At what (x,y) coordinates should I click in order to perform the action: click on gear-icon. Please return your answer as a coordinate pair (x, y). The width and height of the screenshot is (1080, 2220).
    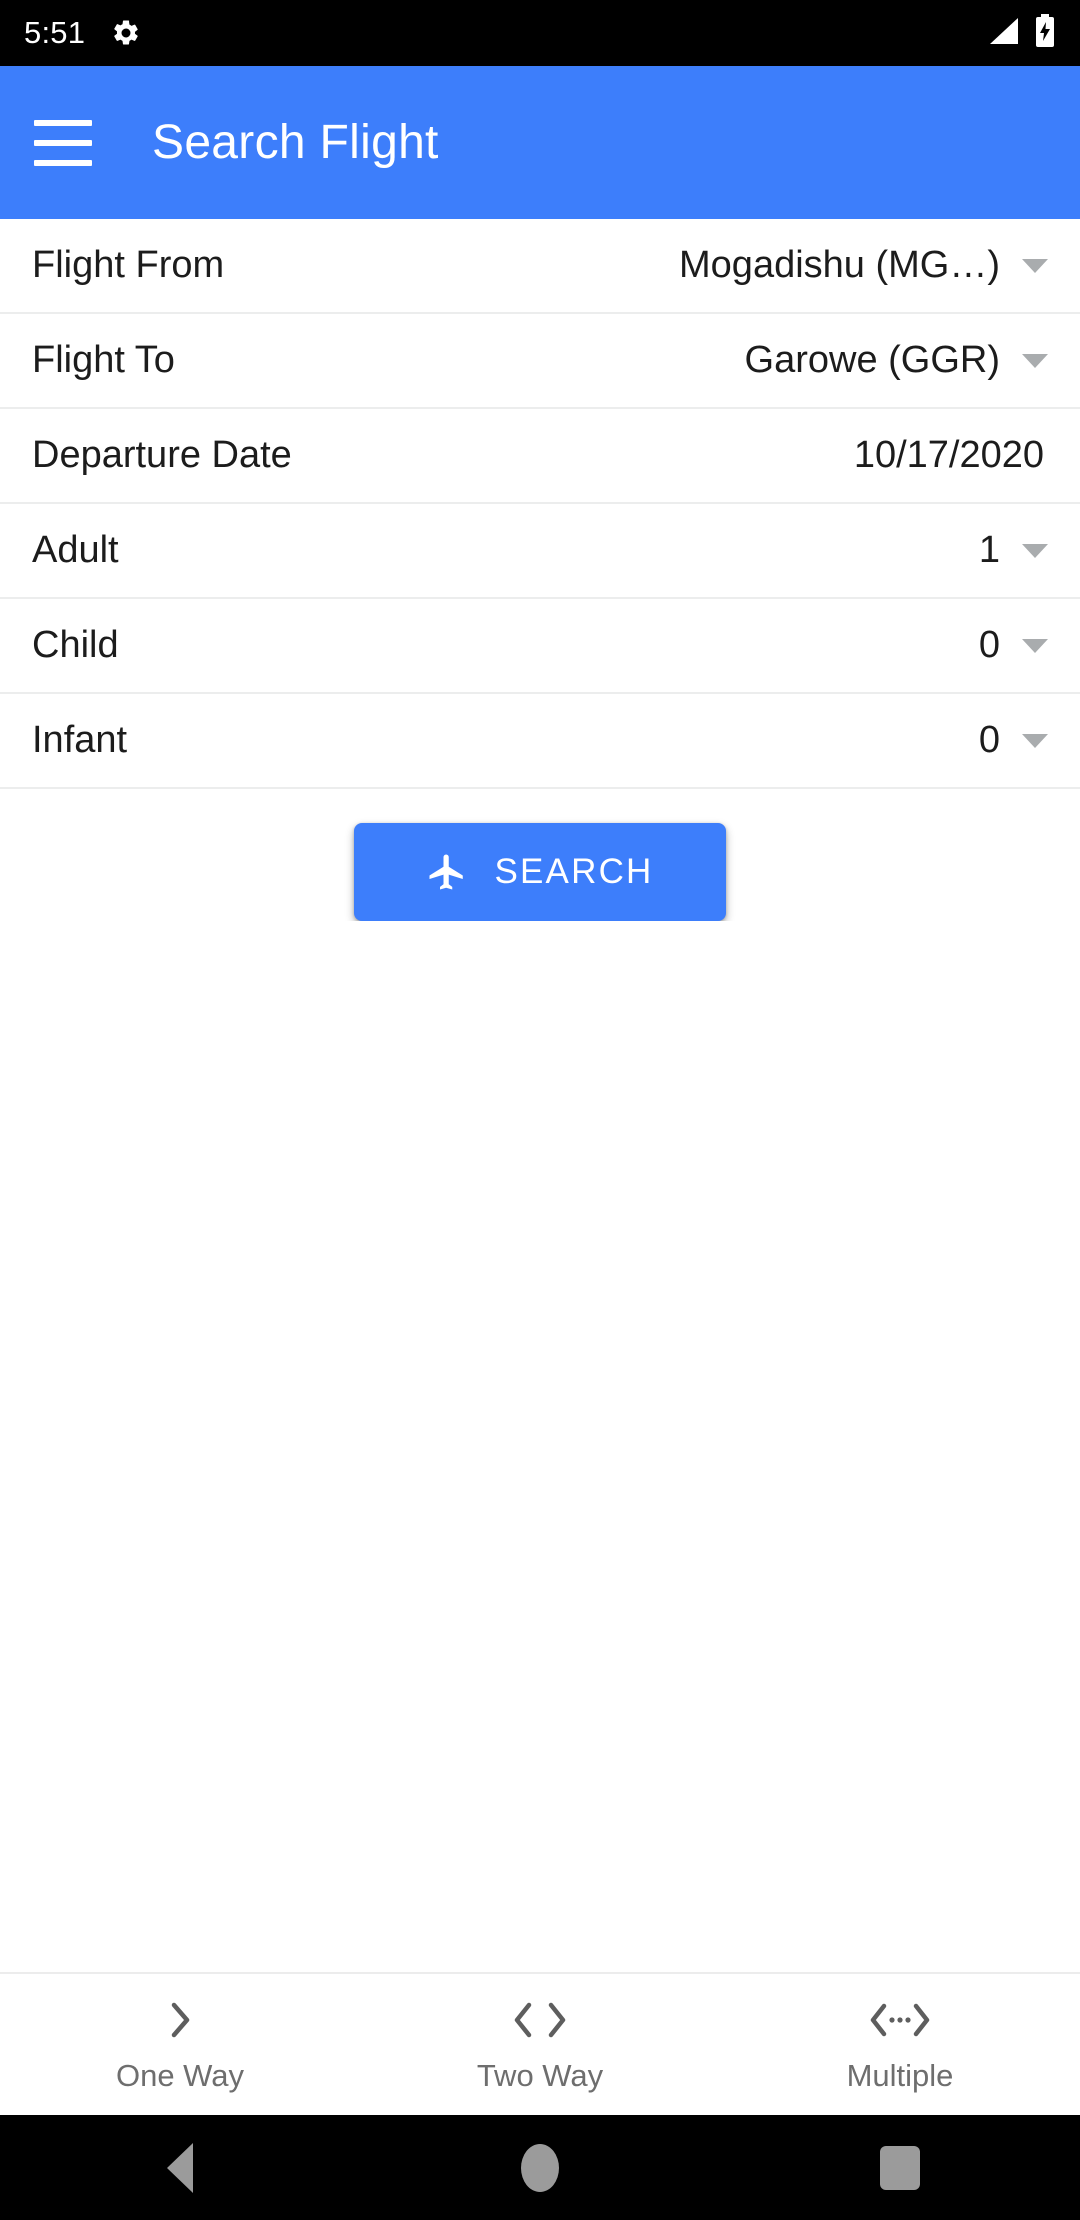
    Looking at the image, I should click on (126, 33).